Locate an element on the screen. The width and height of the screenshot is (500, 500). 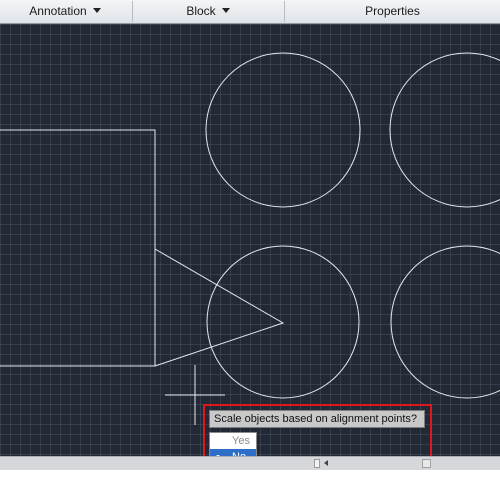
ribbon-panel-block: Block is located at coordinates (208, 11).